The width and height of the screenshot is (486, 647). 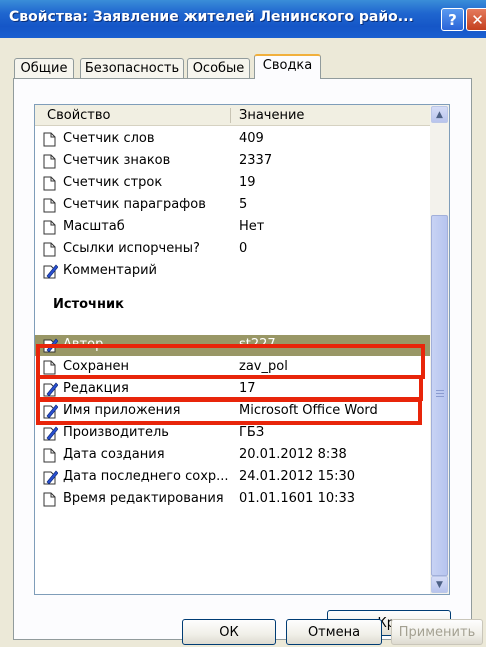 I want to click on column-header-value: Значение, so click(x=271, y=115).